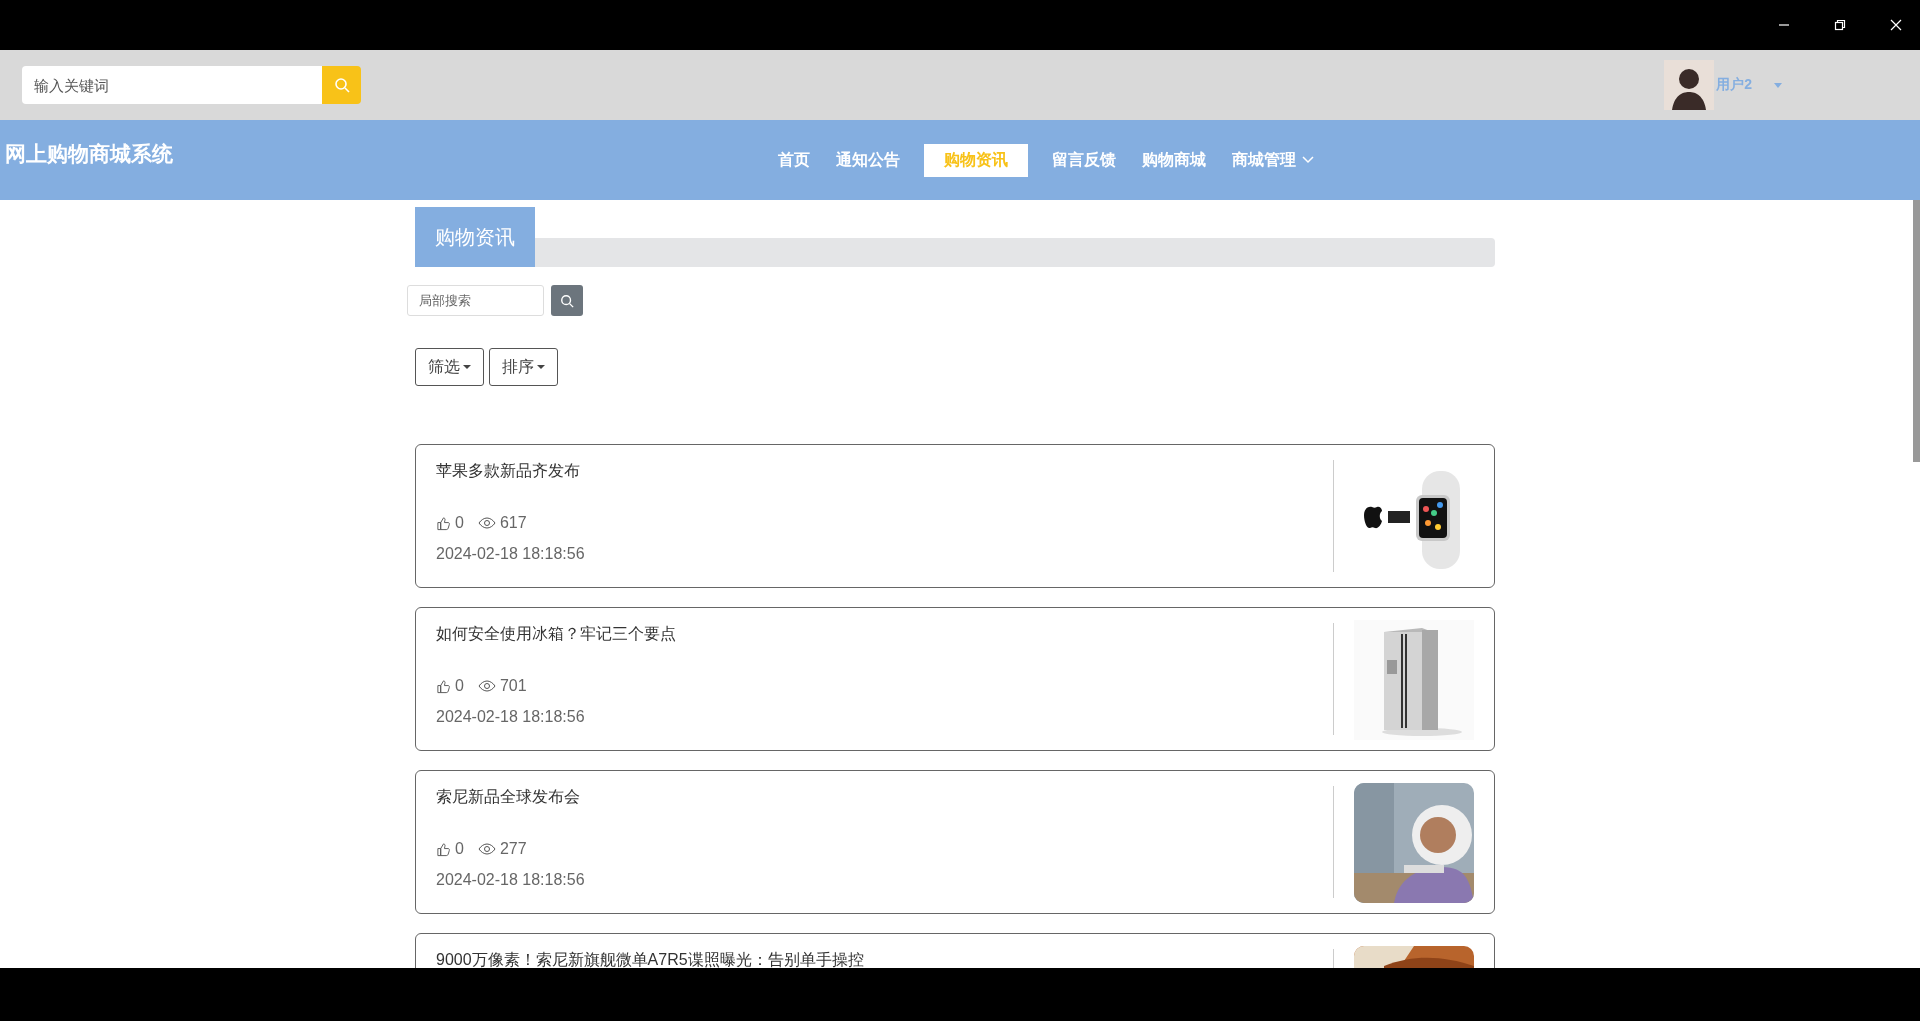 Image resolution: width=1920 pixels, height=1021 pixels. What do you see at coordinates (513, 849) in the screenshot?
I see `view-count: 277` at bounding box center [513, 849].